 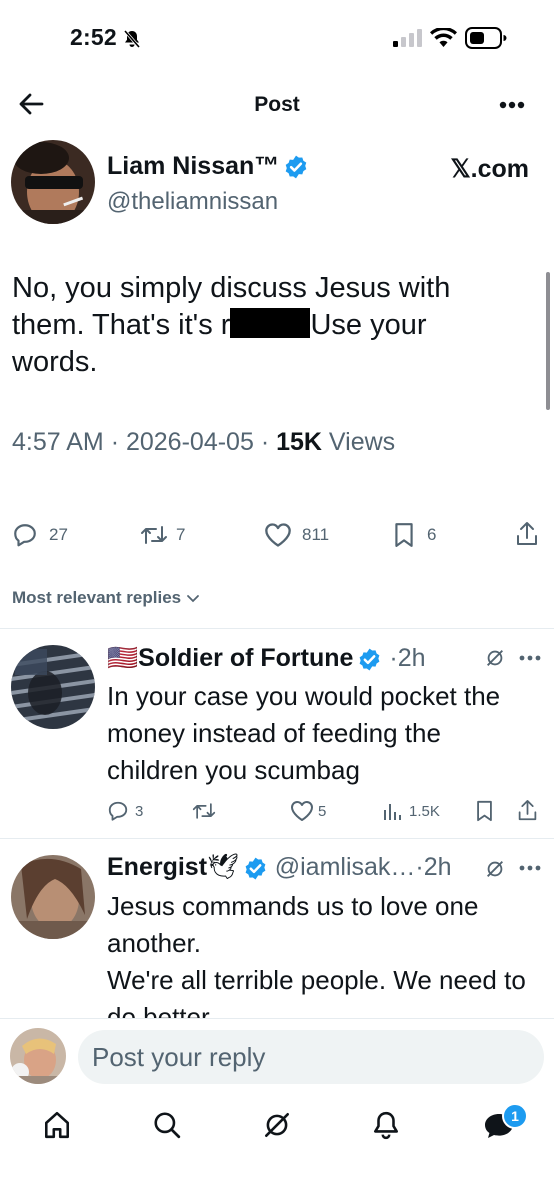 I want to click on reply-count: 27, so click(x=58, y=534).